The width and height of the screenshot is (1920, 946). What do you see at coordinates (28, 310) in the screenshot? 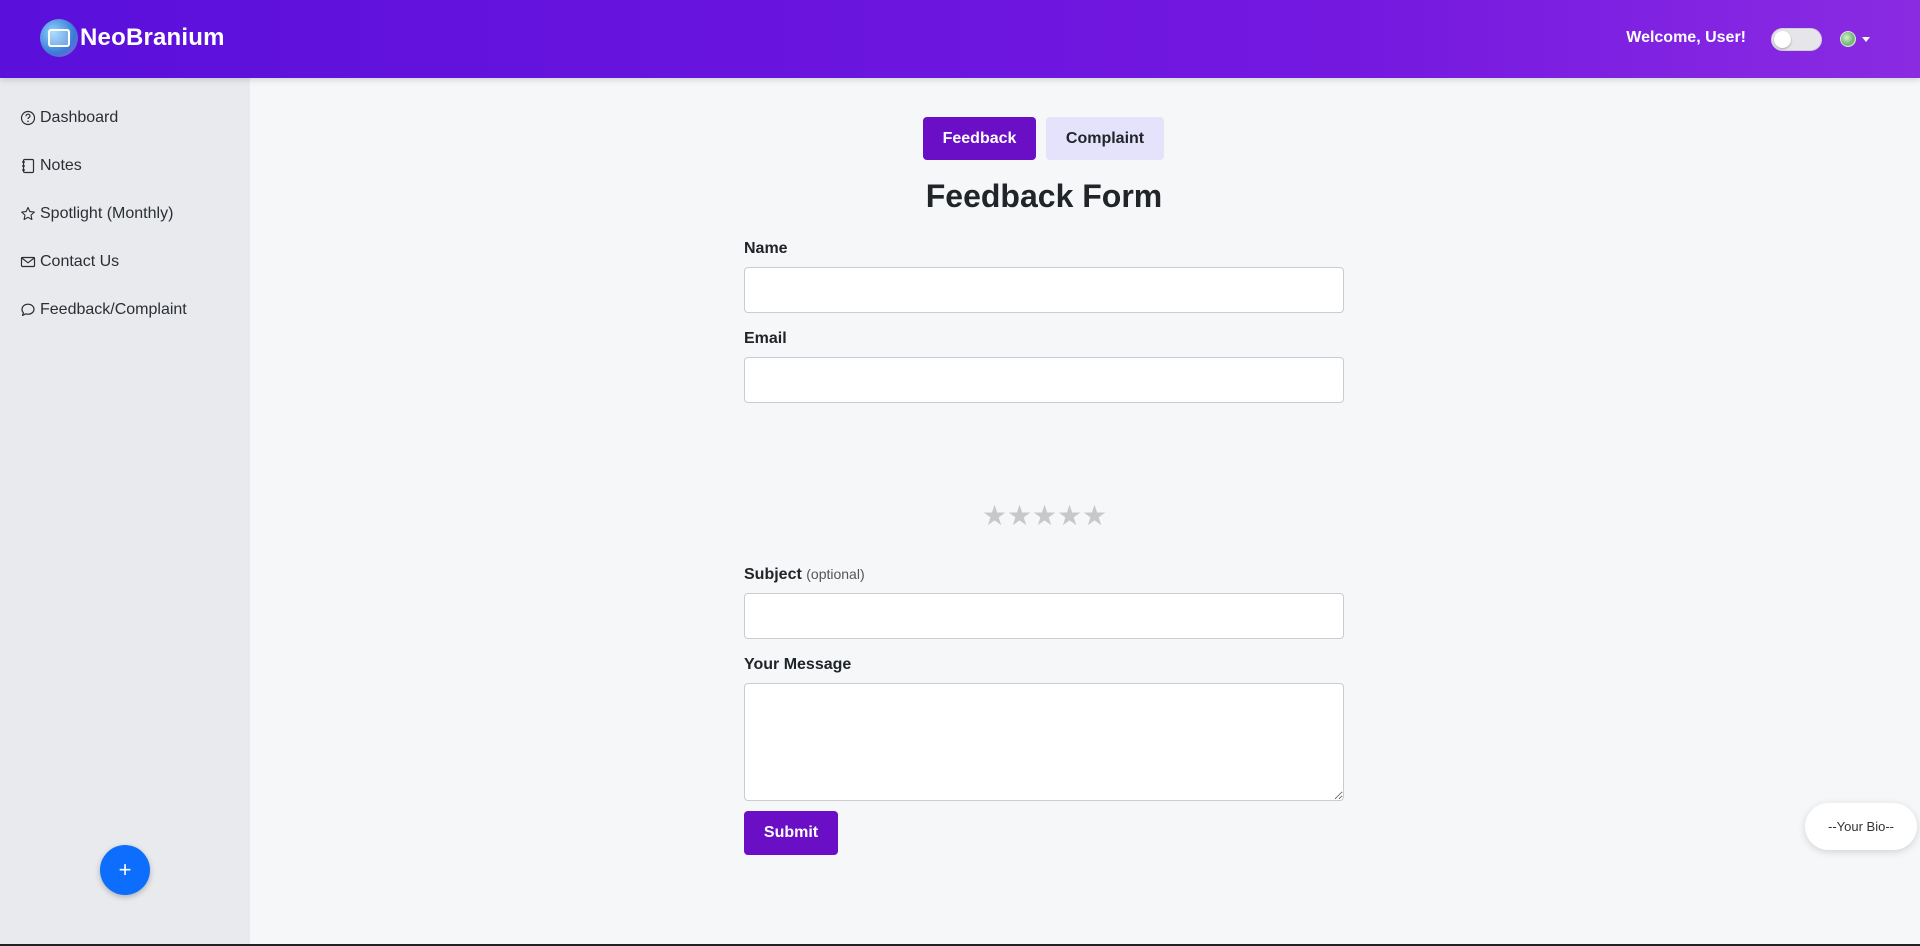
I see `chat-bubble-icon` at bounding box center [28, 310].